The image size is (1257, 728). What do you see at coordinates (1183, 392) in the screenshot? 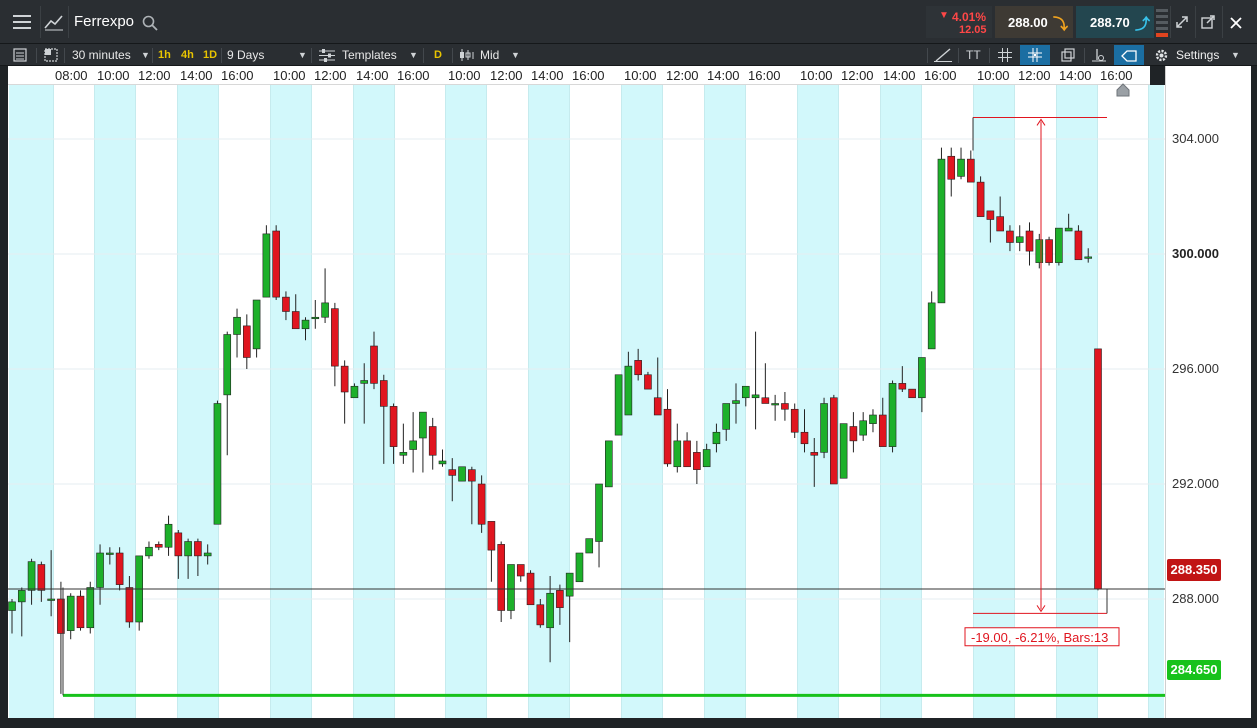
I see `price-axis: 304.000 300.000 296.000 292.000 288.000` at bounding box center [1183, 392].